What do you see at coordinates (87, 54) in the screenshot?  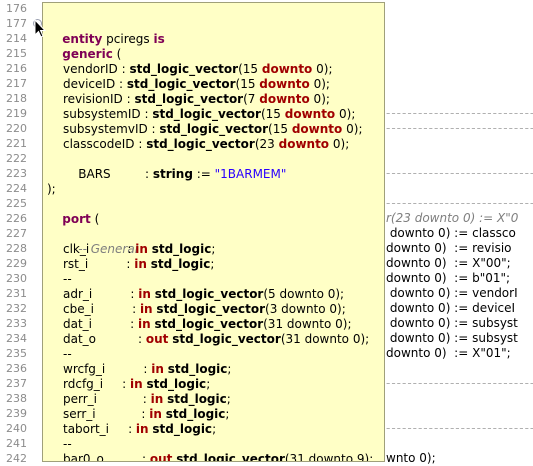 I see `generic-keyword: generic` at bounding box center [87, 54].